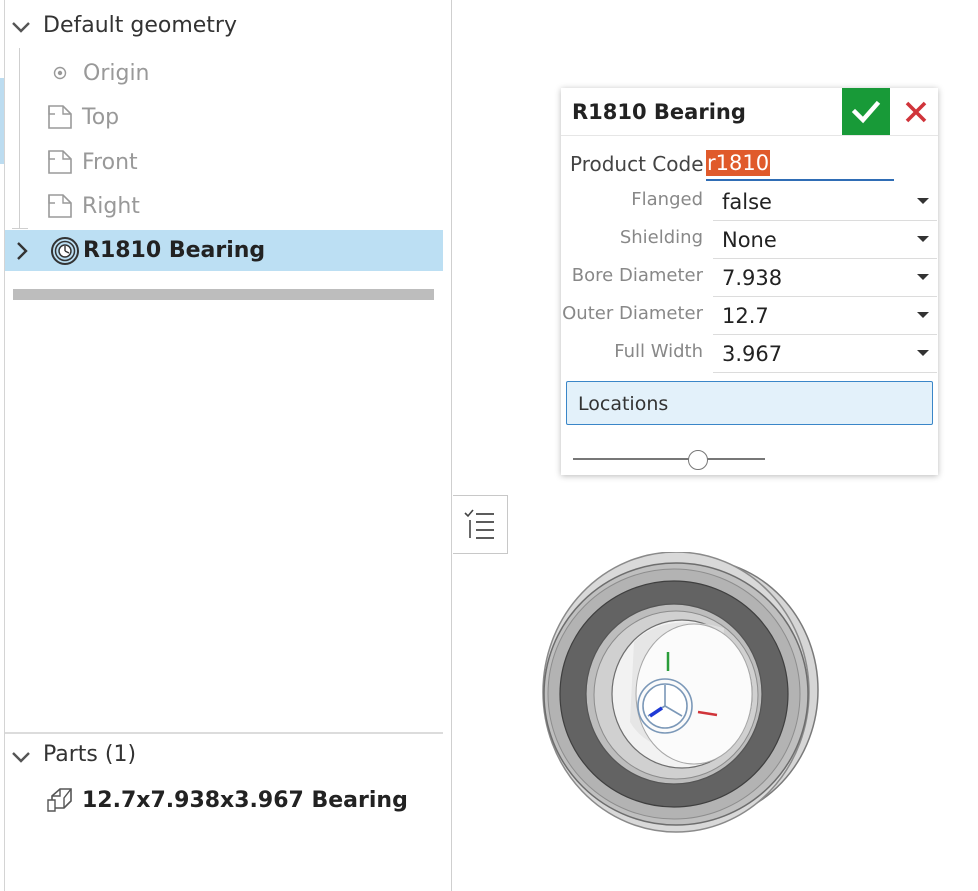 The height and width of the screenshot is (891, 978). What do you see at coordinates (65, 251) in the screenshot?
I see `bearing-feature-icon` at bounding box center [65, 251].